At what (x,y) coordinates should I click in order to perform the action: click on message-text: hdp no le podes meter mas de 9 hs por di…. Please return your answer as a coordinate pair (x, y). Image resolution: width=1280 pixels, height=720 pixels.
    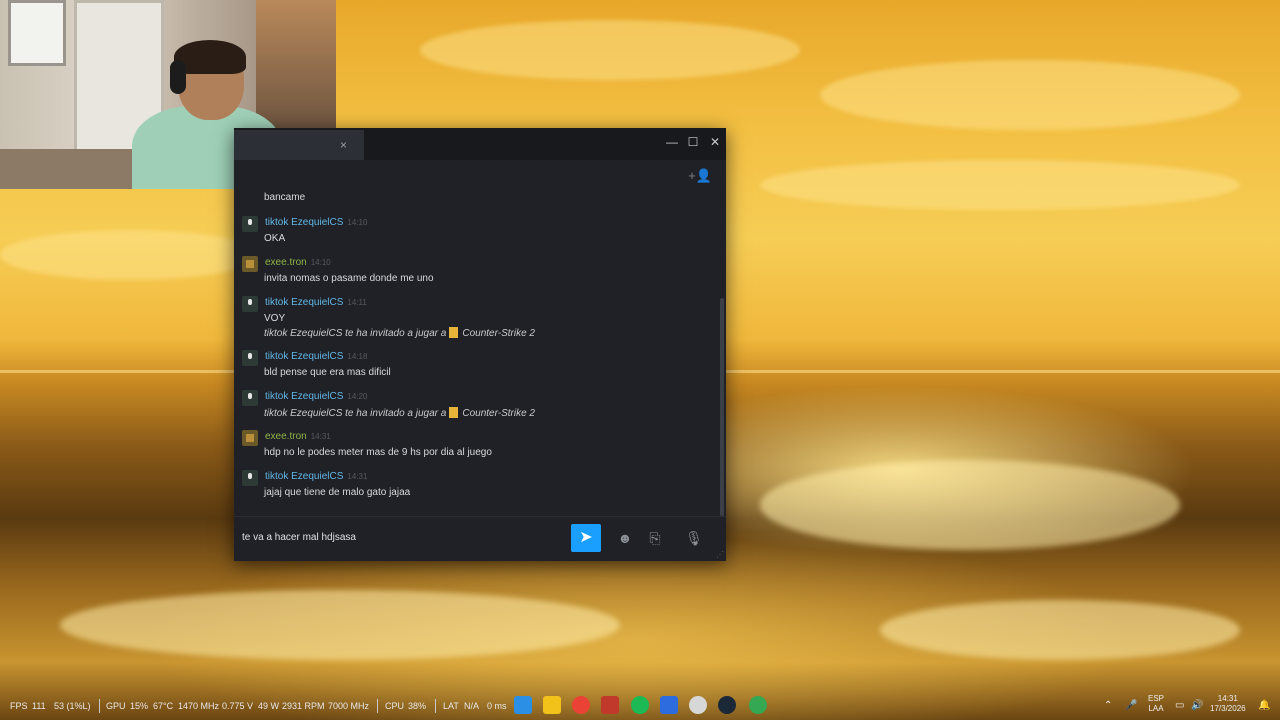
    Looking at the image, I should click on (378, 452).